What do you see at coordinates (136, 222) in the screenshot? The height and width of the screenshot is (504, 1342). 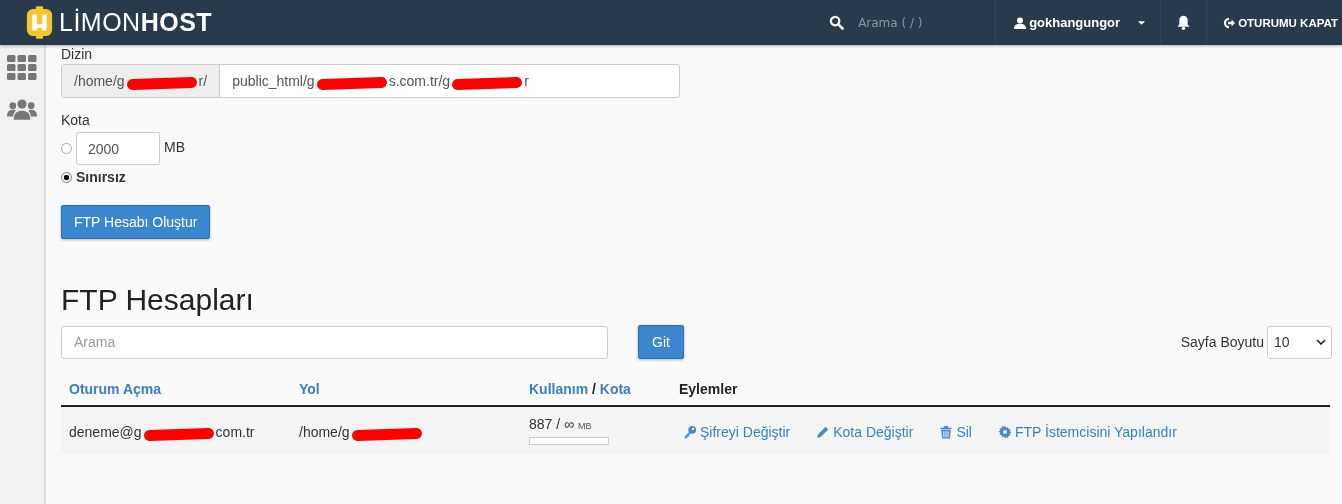 I see `create-button: FTP Hesabı Oluştur` at bounding box center [136, 222].